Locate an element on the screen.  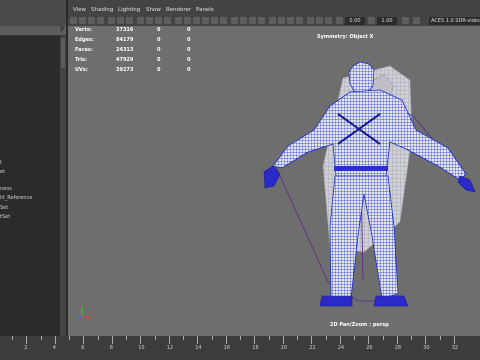
isolate-select-icon is located at coordinates (272, 20).